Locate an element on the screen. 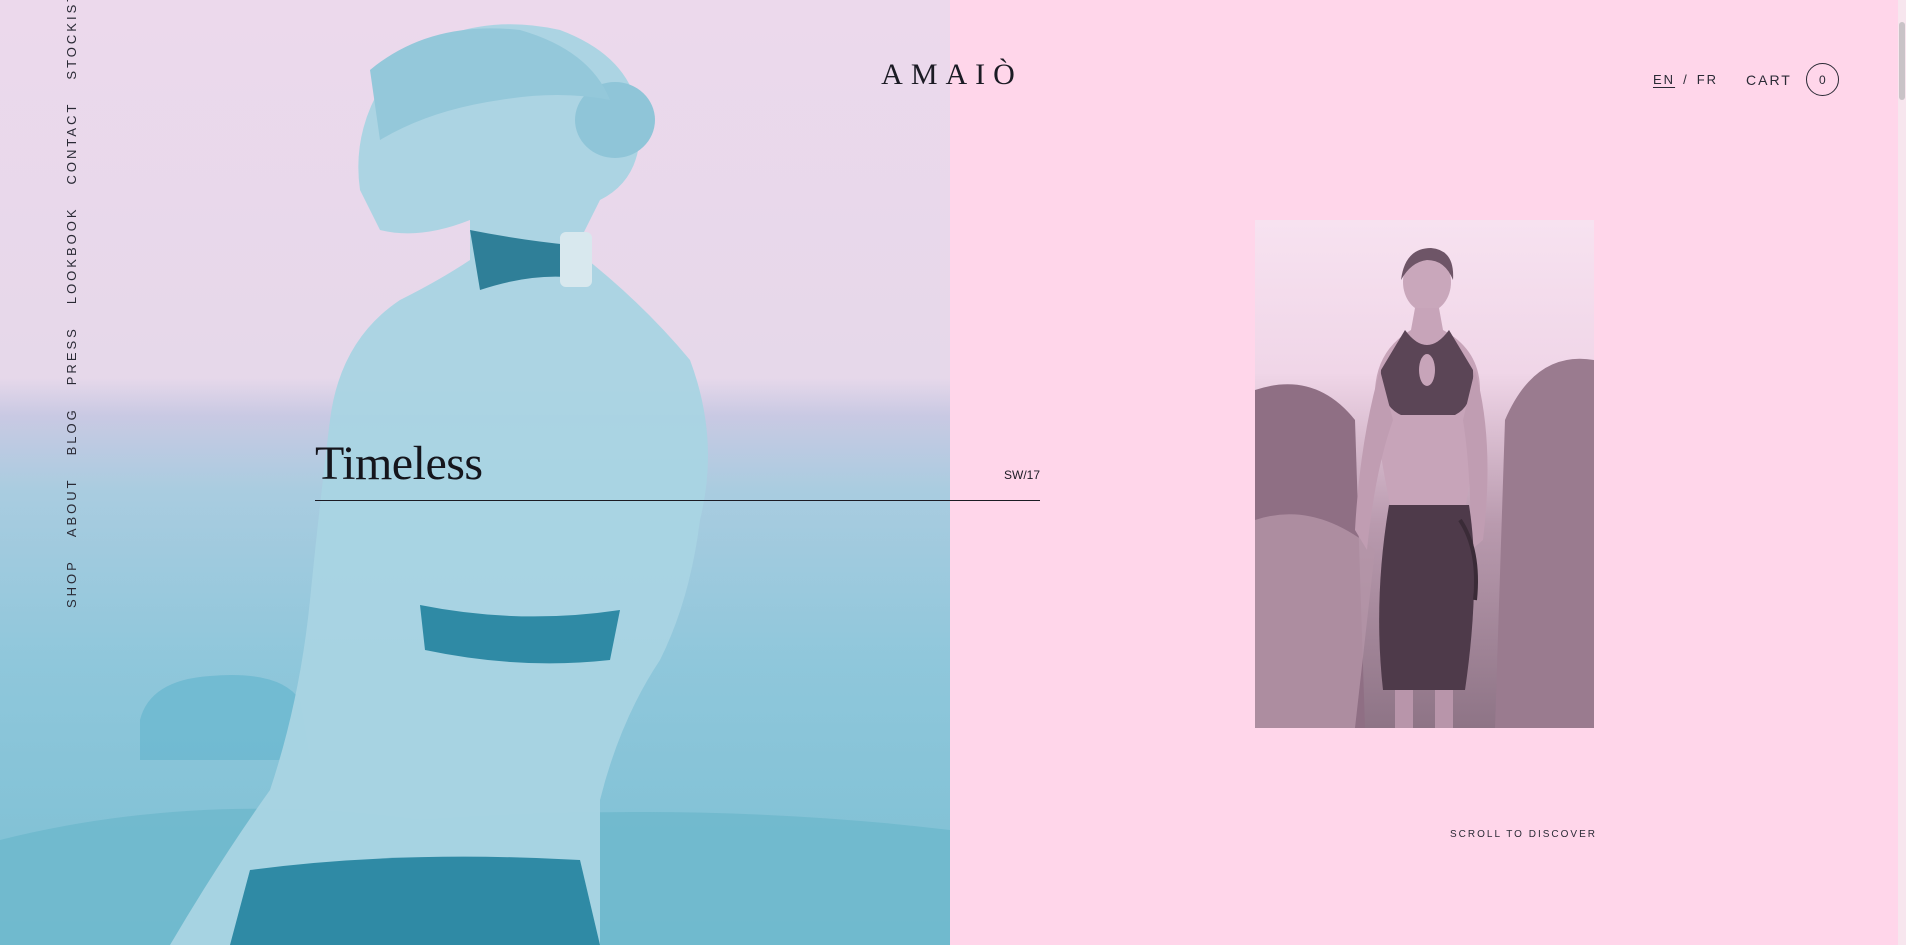  product-photo is located at coordinates (1424, 474).